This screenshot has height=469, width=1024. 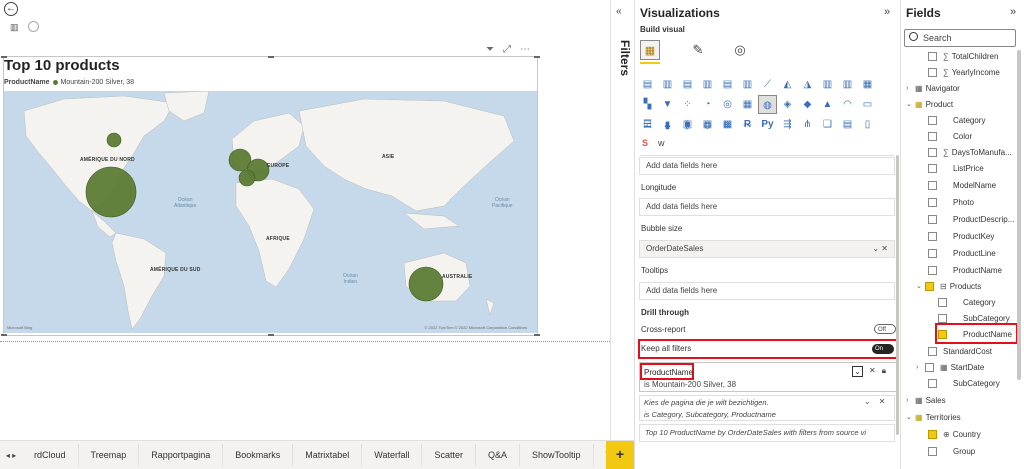 I want to click on visualizations-scrollbar, so click(x=897, y=295).